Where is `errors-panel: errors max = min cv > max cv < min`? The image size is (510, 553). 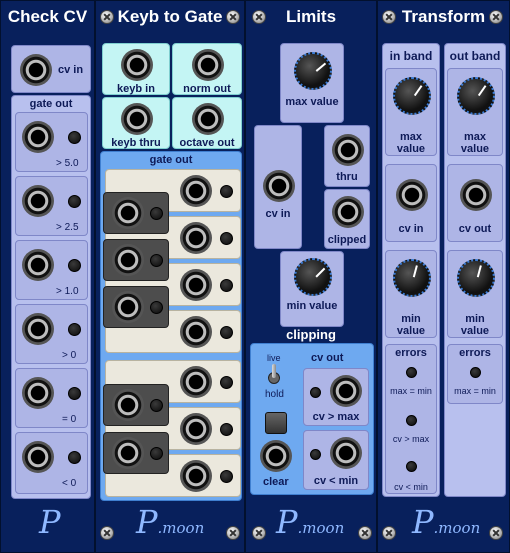
errors-panel: errors max = min cv > max cv < min is located at coordinates (411, 419).